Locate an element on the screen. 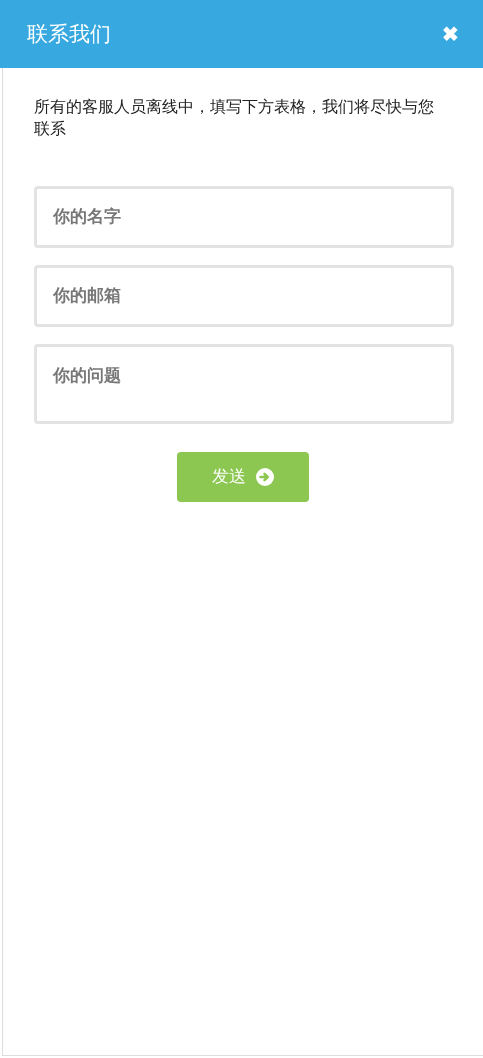 The image size is (483, 1058). close-button: ✖ is located at coordinates (450, 34).